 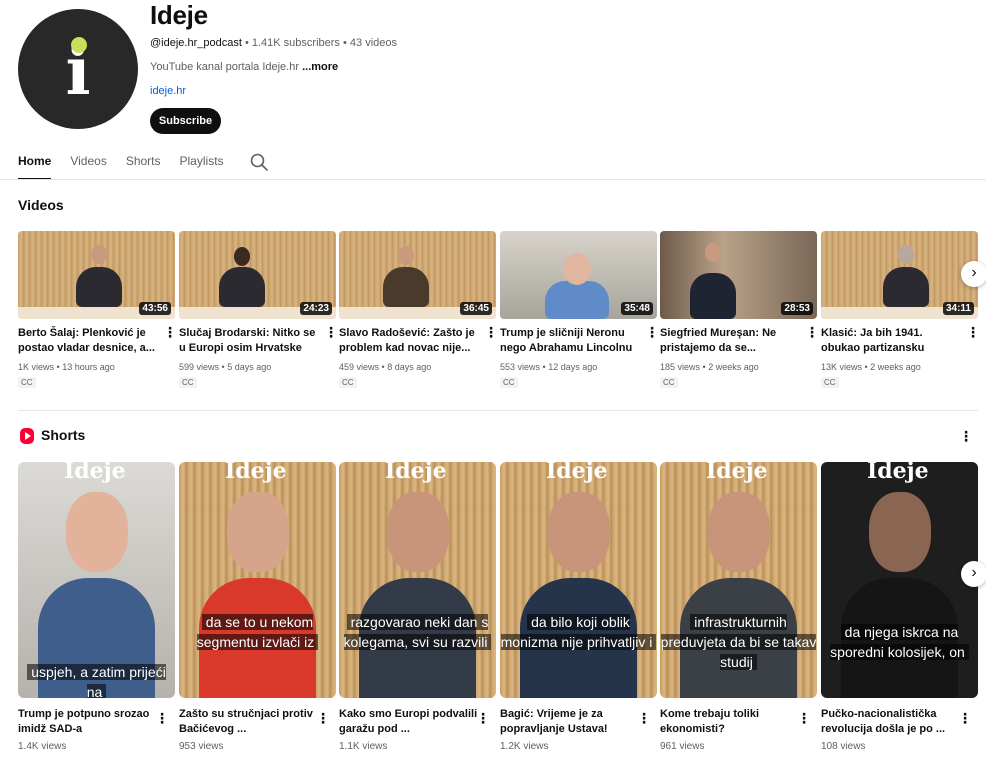 What do you see at coordinates (63, 435) in the screenshot?
I see `shorts-section-title: Shorts` at bounding box center [63, 435].